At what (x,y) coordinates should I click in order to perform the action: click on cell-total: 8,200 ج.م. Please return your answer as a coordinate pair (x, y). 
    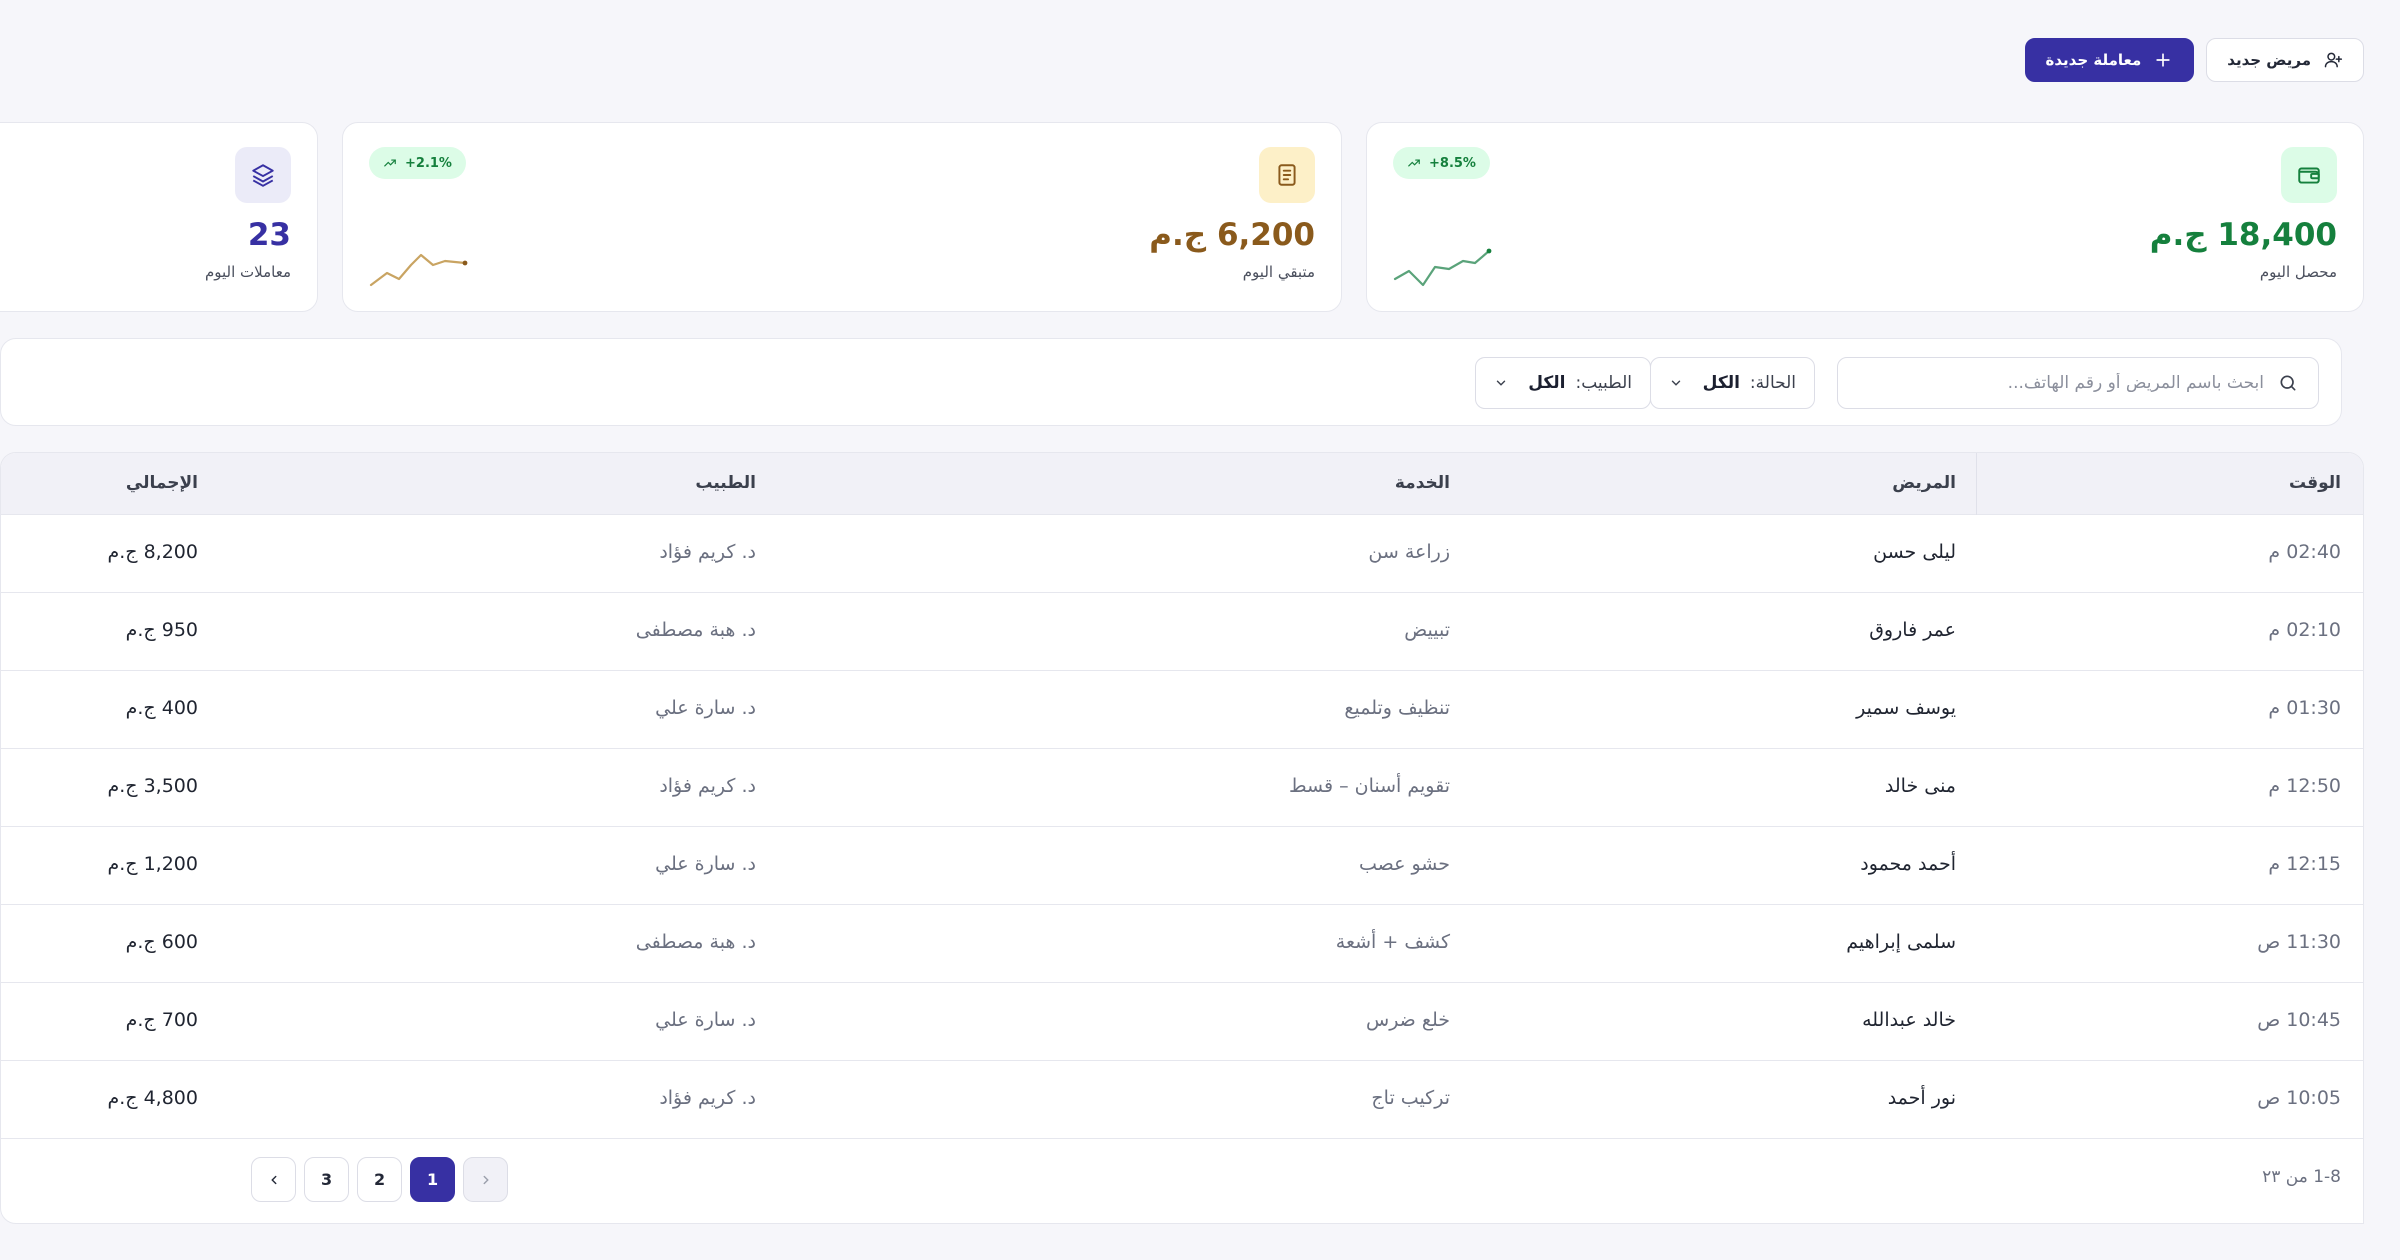
    Looking at the image, I should click on (152, 552).